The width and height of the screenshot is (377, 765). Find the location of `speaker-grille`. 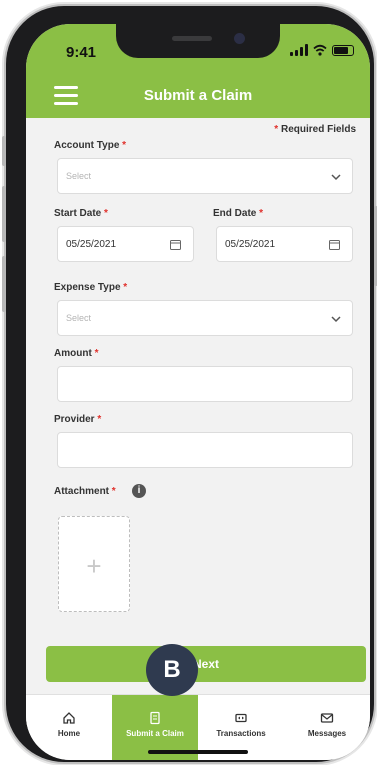

speaker-grille is located at coordinates (192, 38).